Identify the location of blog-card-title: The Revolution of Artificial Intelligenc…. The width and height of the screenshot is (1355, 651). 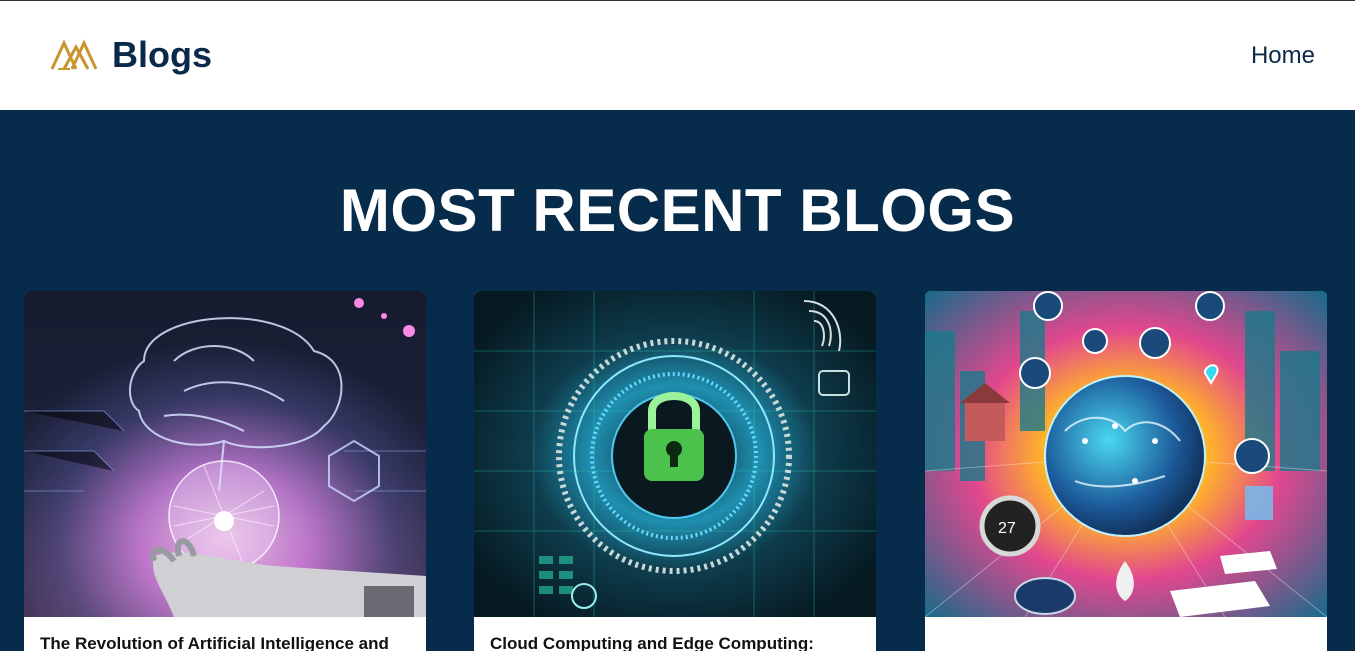
(225, 642).